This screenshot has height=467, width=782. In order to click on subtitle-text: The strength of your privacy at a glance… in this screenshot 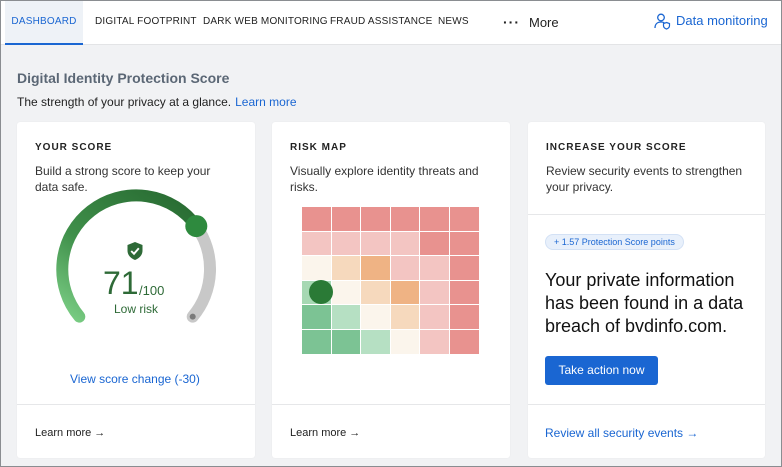, I will do `click(124, 102)`.